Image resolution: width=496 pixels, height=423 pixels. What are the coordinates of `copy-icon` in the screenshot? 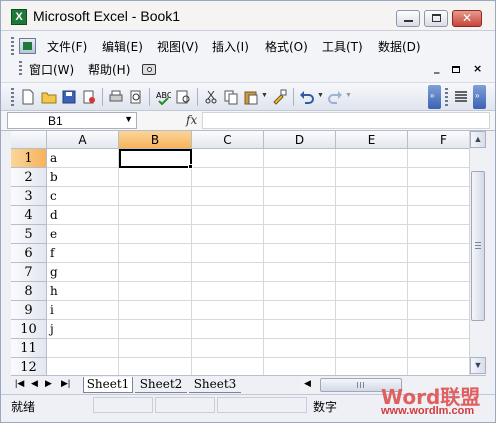 It's located at (231, 97).